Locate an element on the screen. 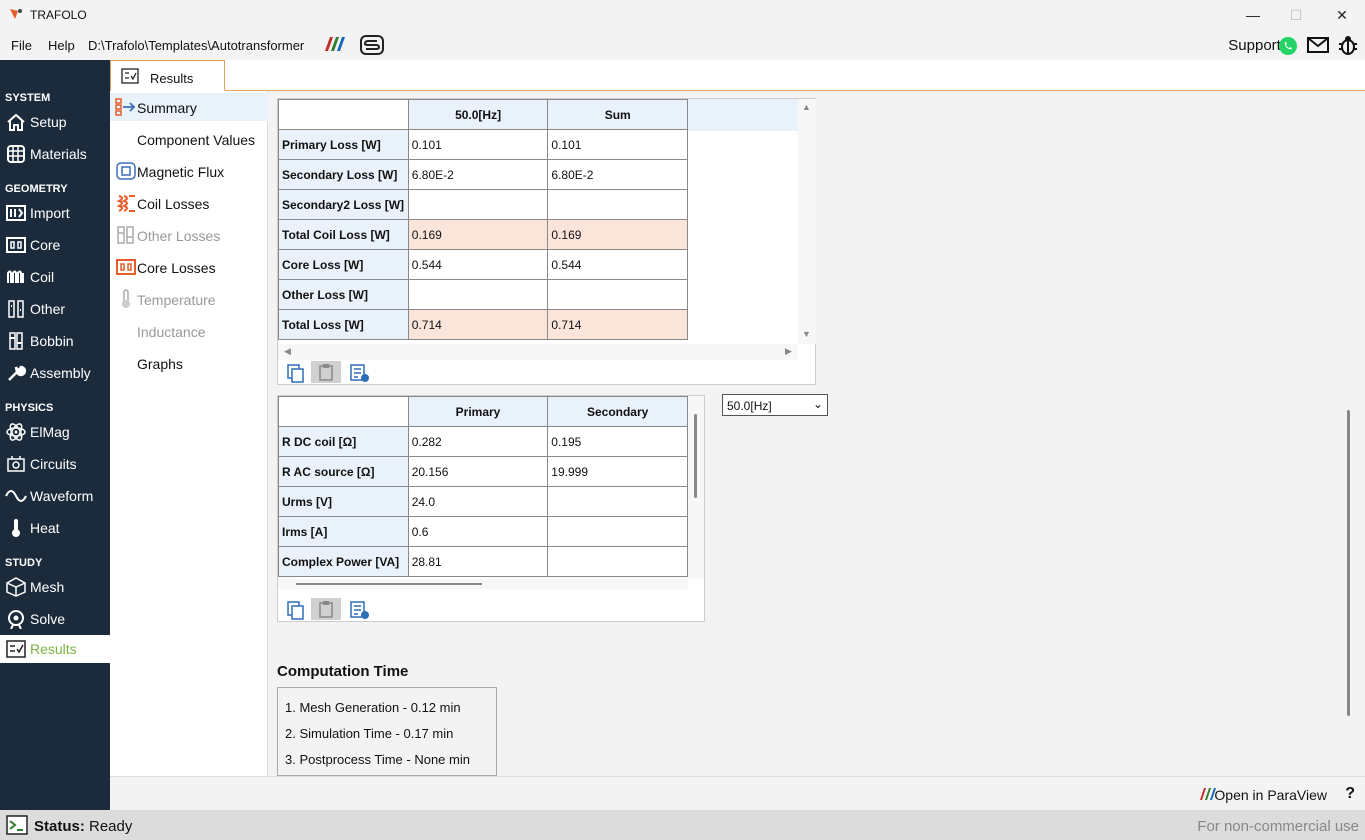  table-cell: 28.81 is located at coordinates (478, 561).